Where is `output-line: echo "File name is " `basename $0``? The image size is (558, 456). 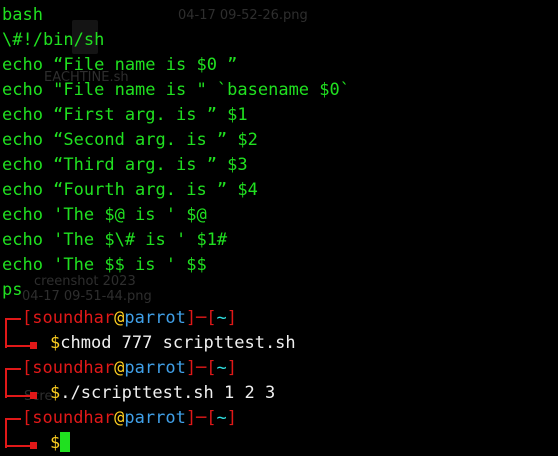
output-line: echo "File name is " `basename $0` is located at coordinates (176, 90).